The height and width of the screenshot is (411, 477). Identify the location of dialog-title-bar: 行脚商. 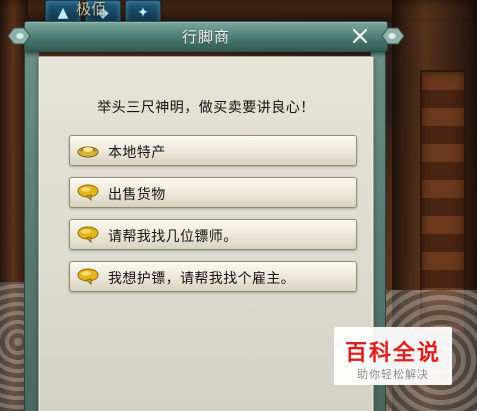
(206, 36).